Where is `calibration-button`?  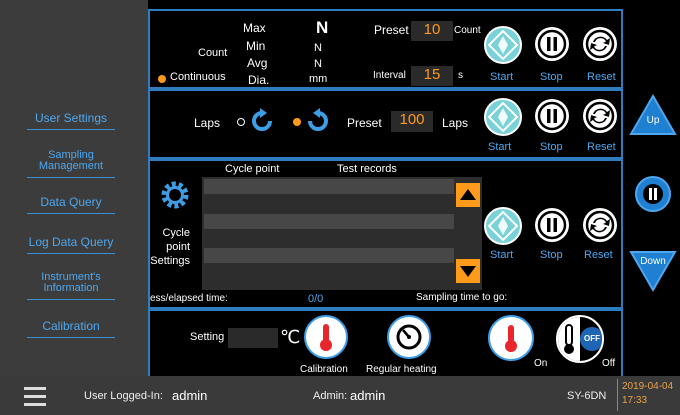
calibration-button is located at coordinates (326, 337).